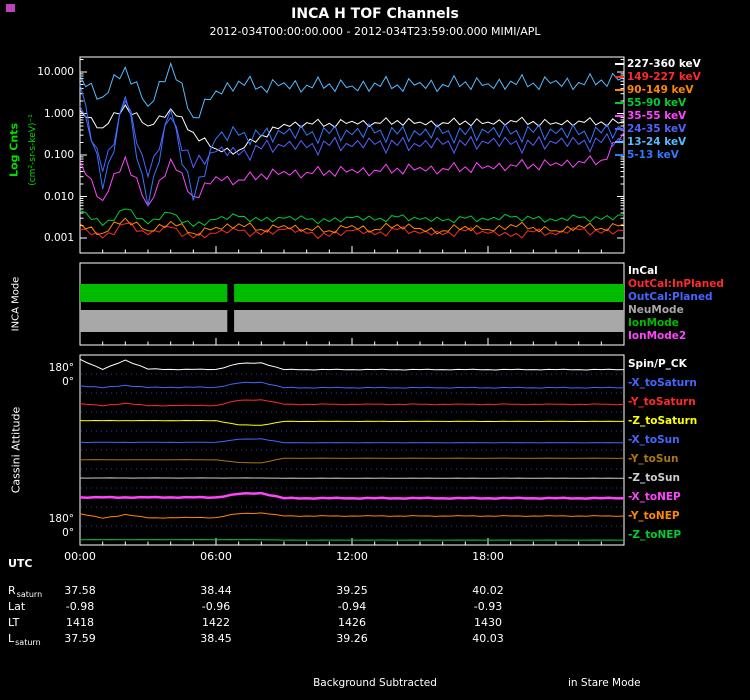  What do you see at coordinates (352, 90) in the screenshot?
I see `counts-series-13-24 keV` at bounding box center [352, 90].